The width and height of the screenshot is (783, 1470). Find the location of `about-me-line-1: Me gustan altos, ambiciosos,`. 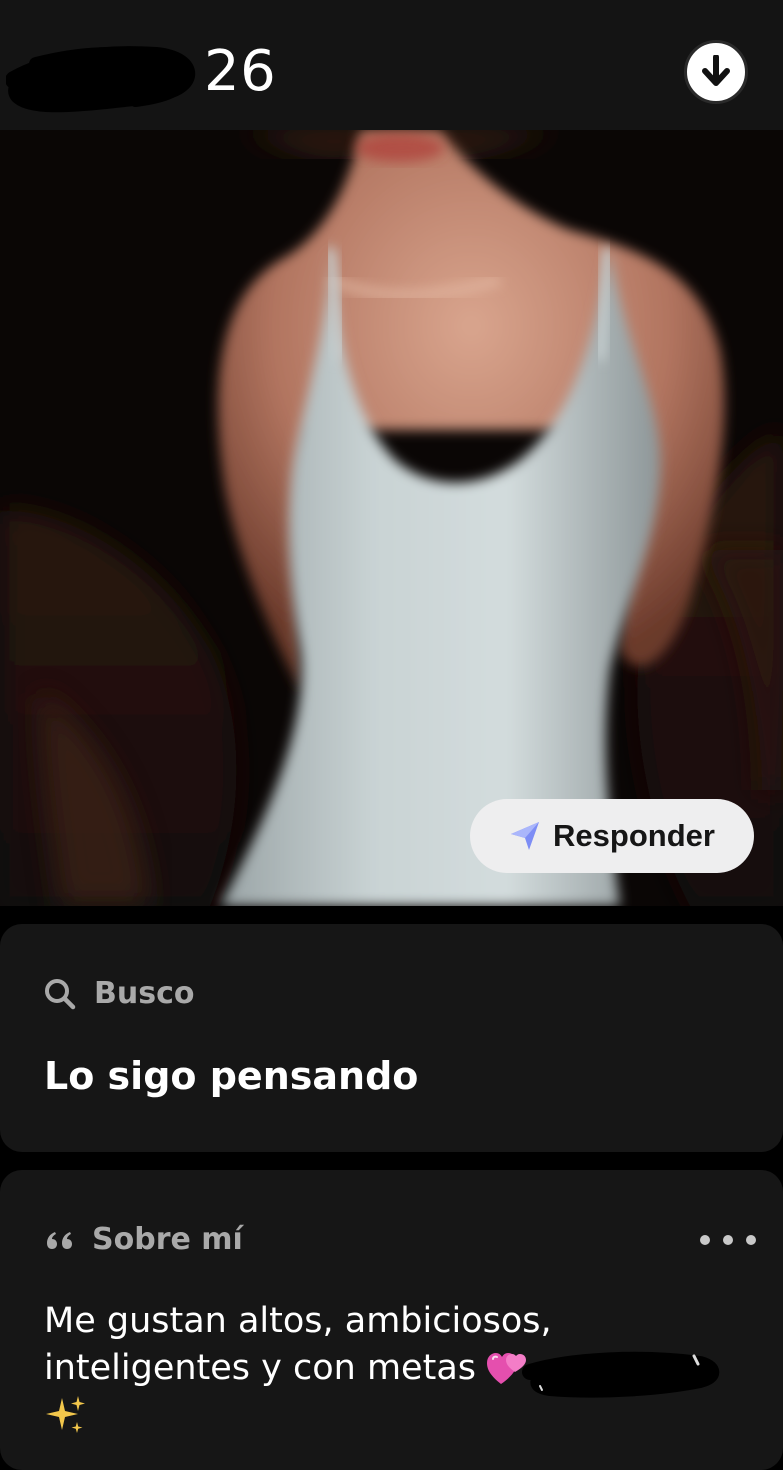

about-me-line-1: Me gustan altos, ambiciosos, is located at coordinates (298, 1321).